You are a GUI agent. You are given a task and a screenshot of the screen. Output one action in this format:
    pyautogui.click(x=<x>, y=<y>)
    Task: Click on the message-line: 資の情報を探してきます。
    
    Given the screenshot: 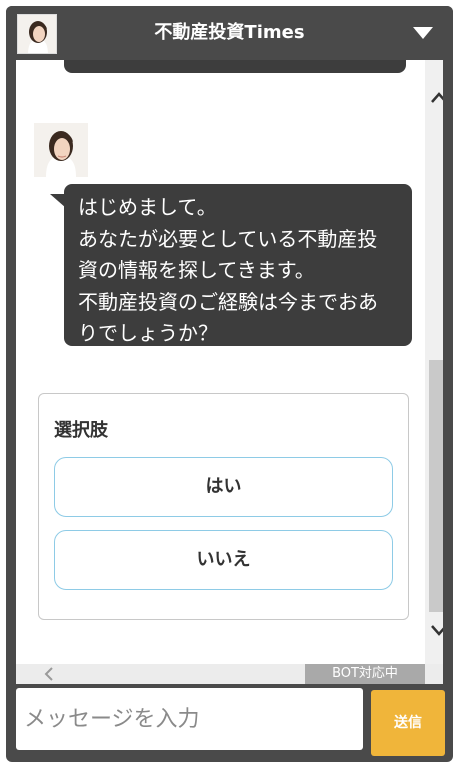 What is the action you would take?
    pyautogui.click(x=196, y=270)
    